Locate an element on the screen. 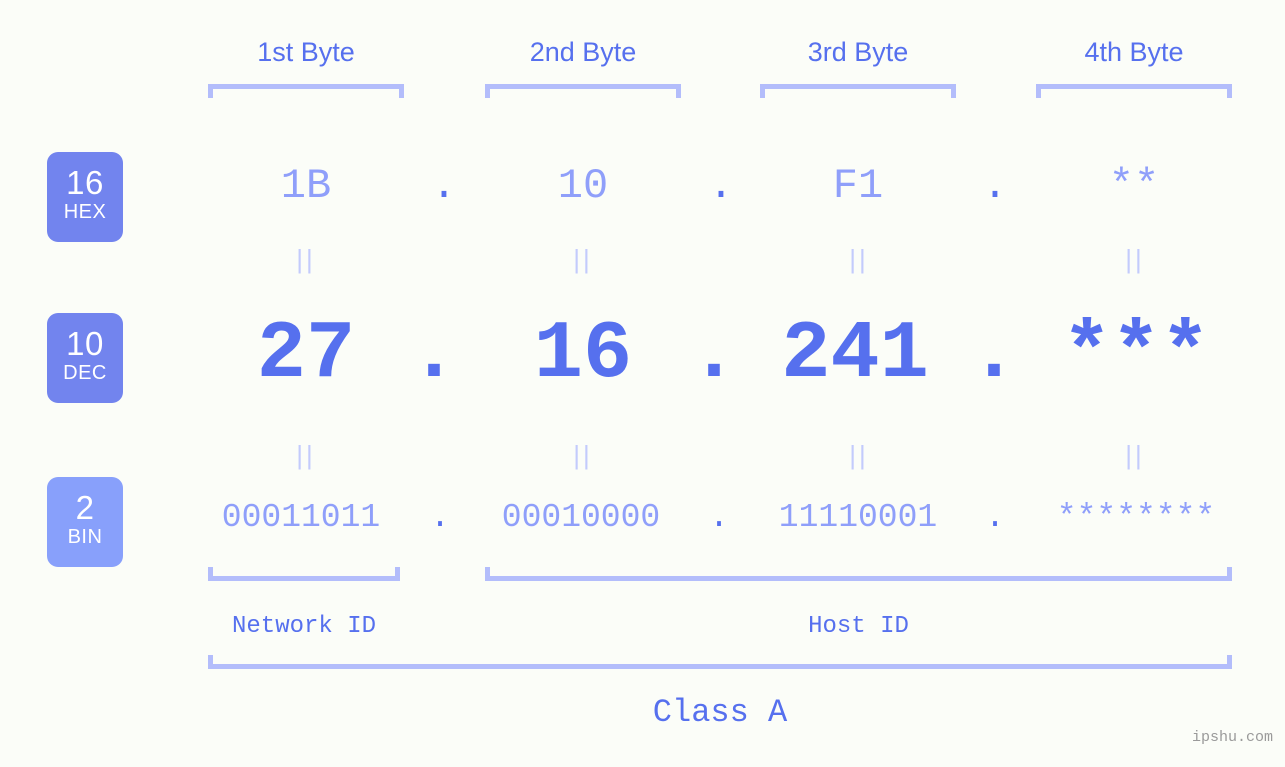  byte-header-label-2: 2nd Byte is located at coordinates (583, 52).